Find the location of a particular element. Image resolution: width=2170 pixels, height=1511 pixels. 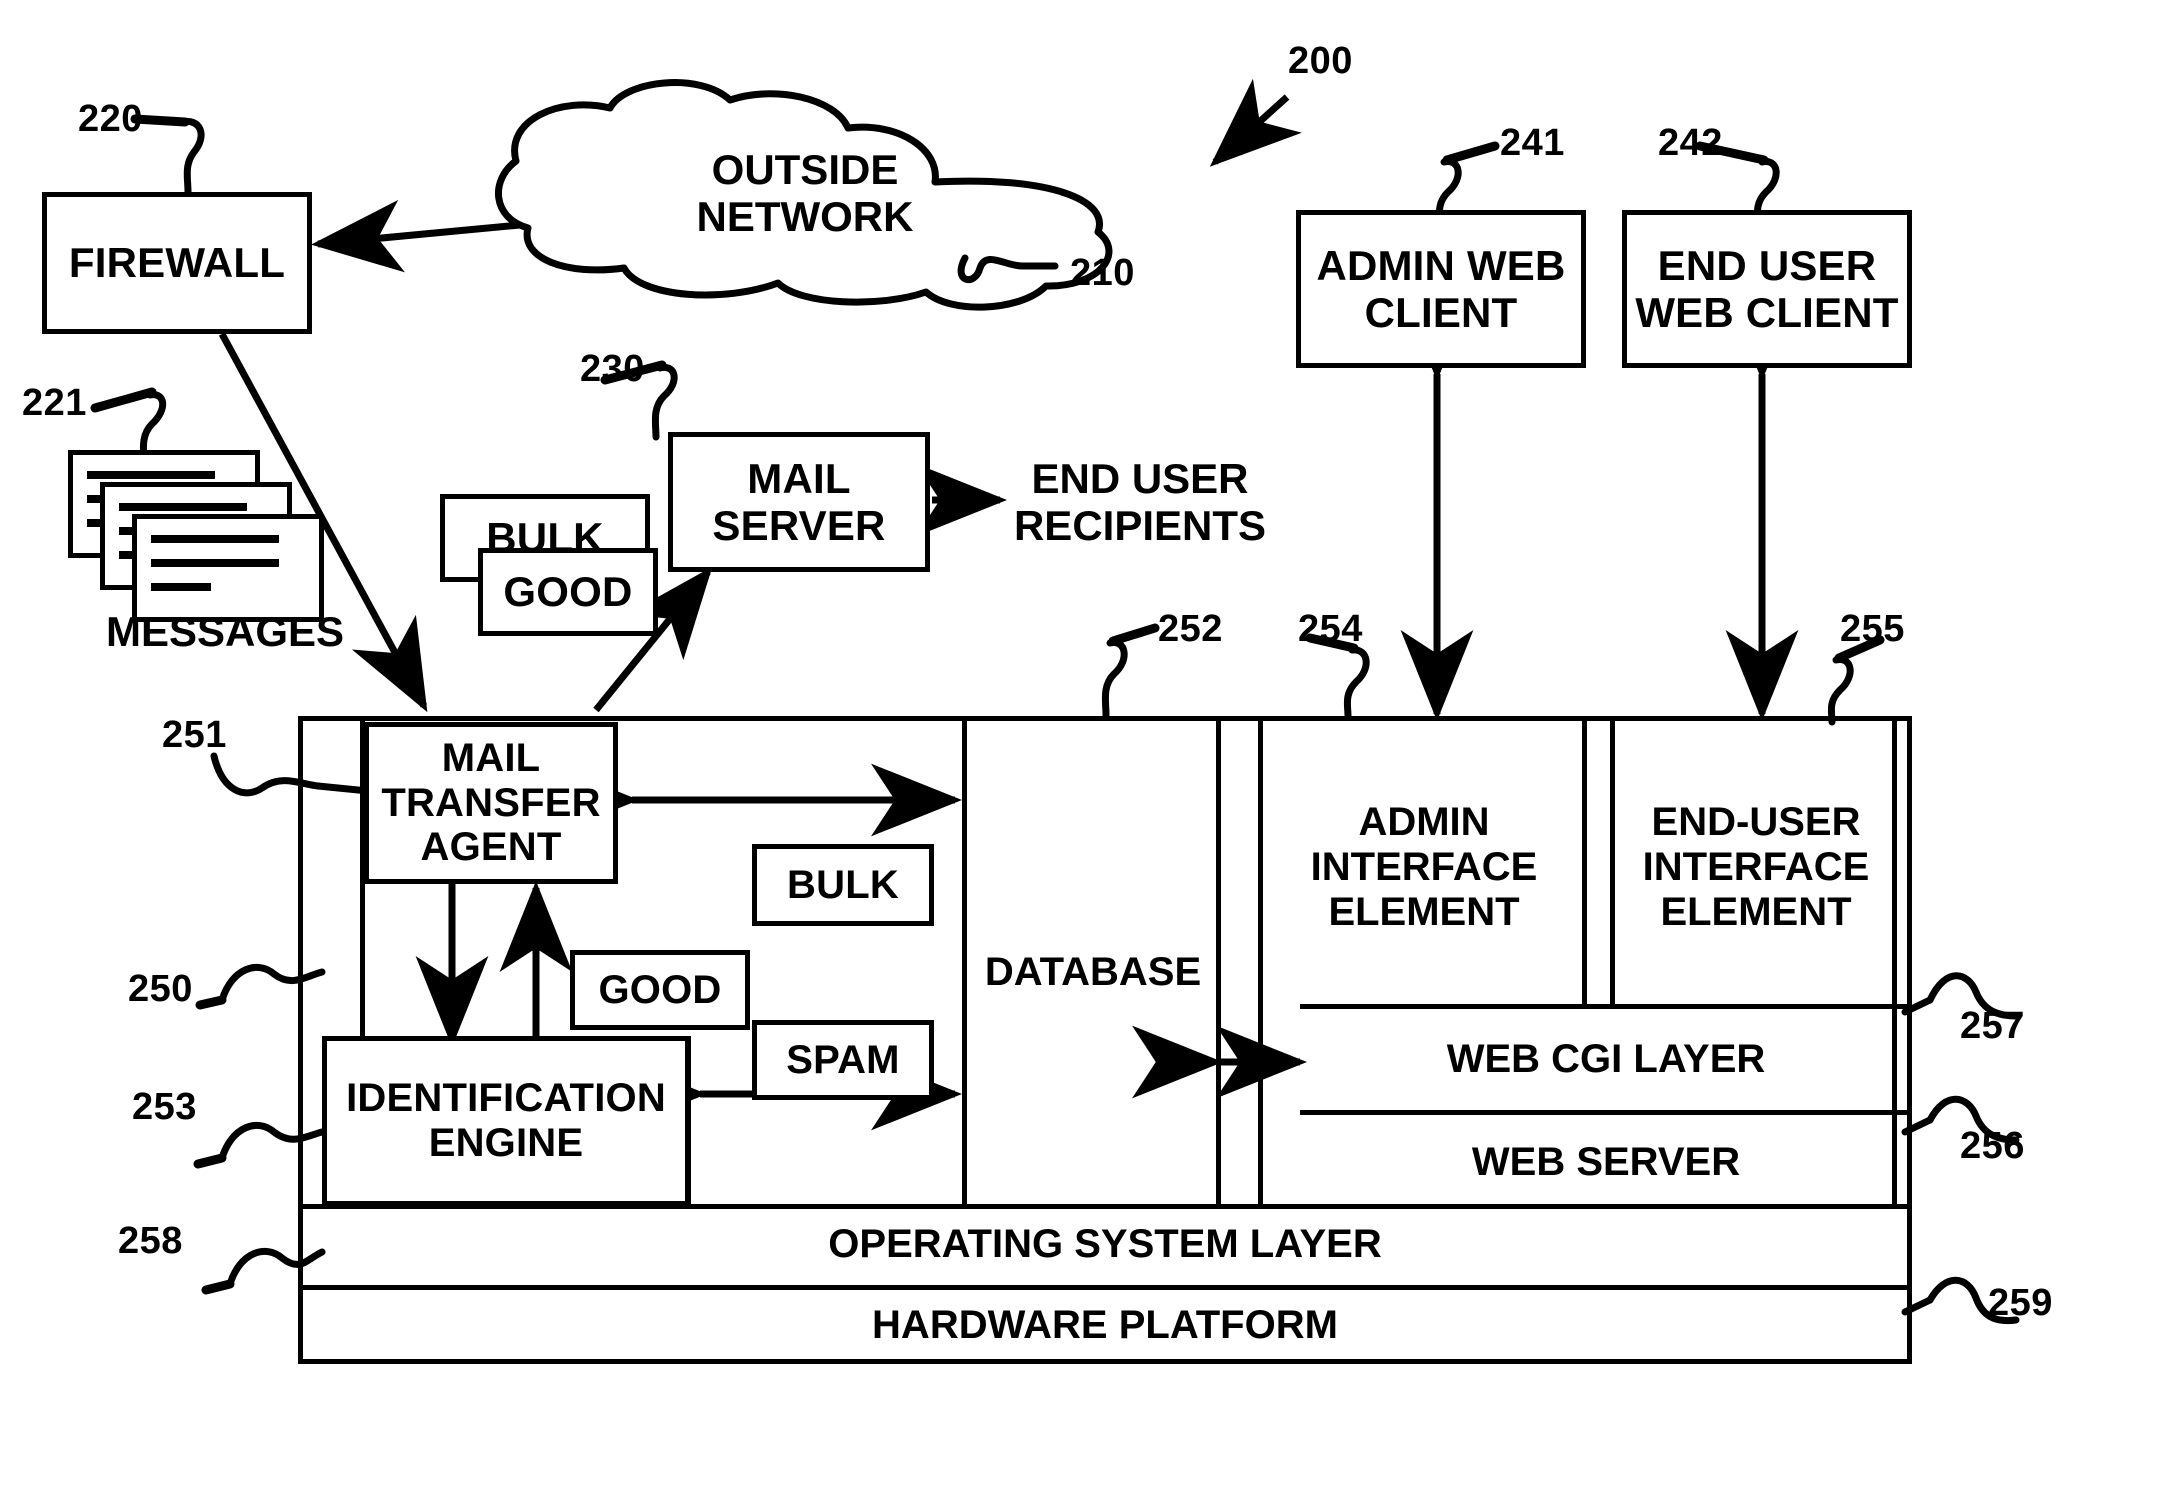

end-user-recipients-label: END USER RECIPIENTS is located at coordinates (1140, 502).